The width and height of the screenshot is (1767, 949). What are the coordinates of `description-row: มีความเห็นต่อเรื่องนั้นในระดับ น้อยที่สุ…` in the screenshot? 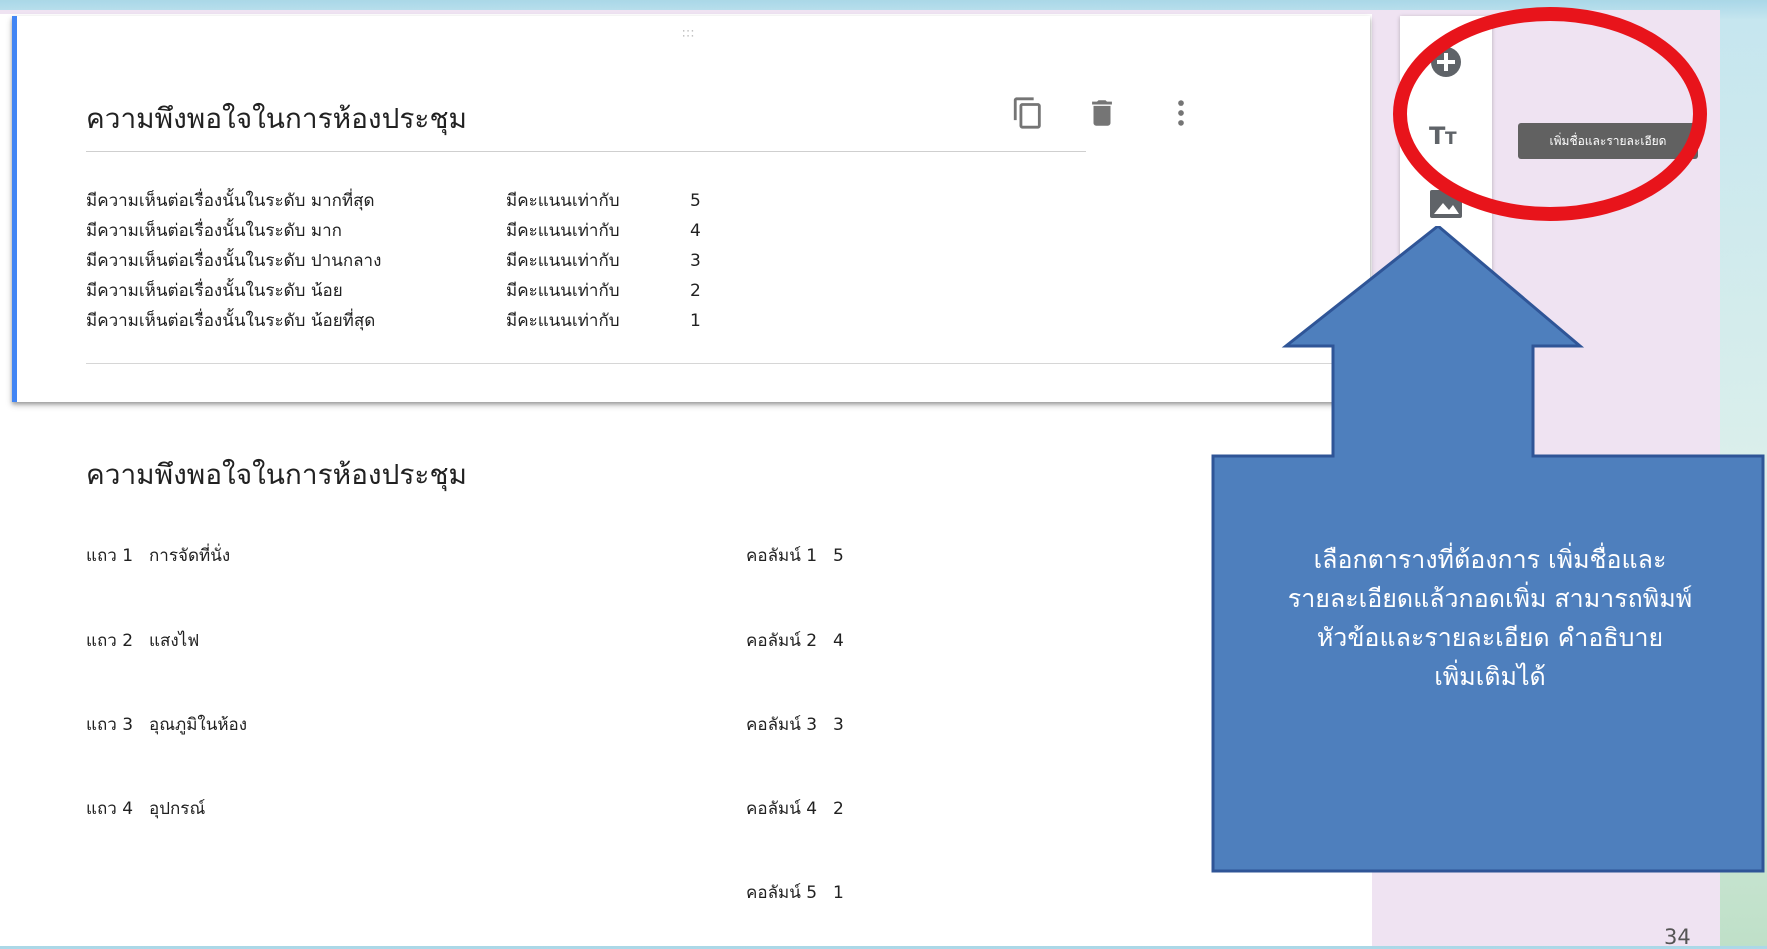 It's located at (393, 321).